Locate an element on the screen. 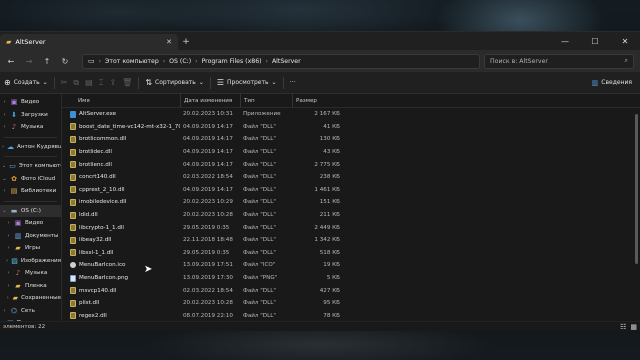 This screenshot has width=640, height=360. share-button: ⇪ is located at coordinates (112, 82).